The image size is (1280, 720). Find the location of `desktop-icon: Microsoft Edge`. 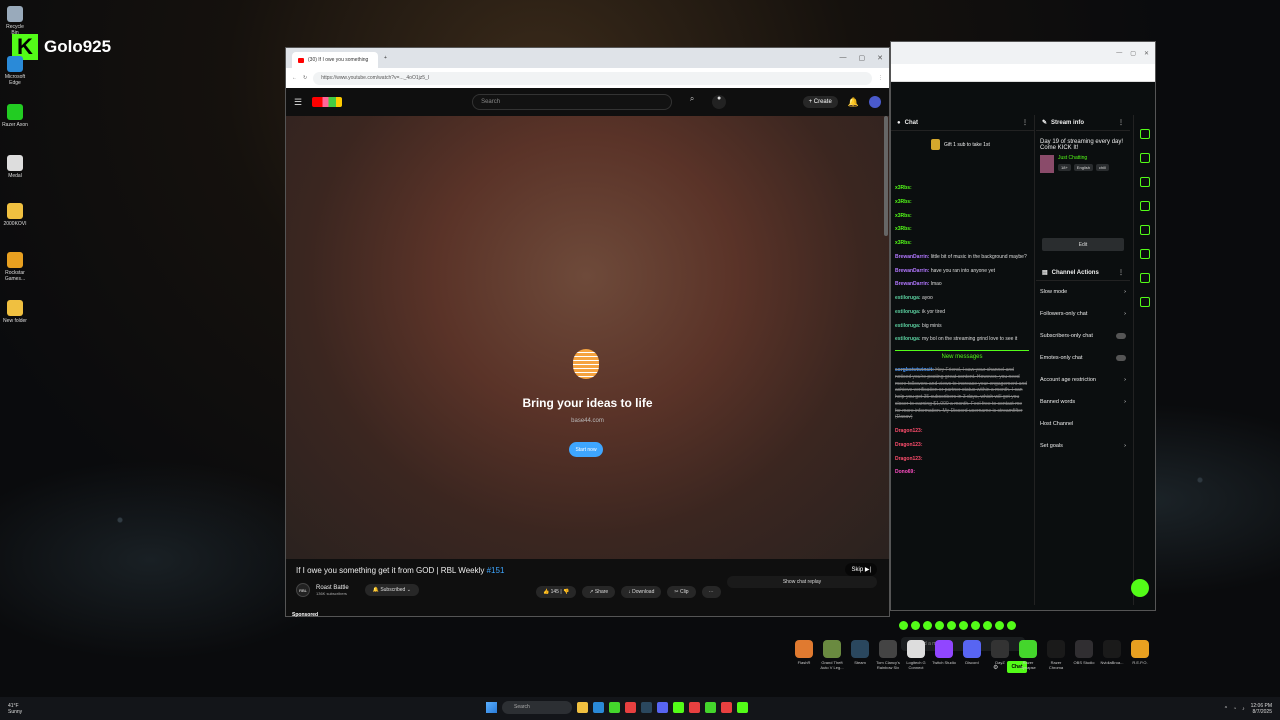

desktop-icon: Microsoft Edge is located at coordinates (15, 71).